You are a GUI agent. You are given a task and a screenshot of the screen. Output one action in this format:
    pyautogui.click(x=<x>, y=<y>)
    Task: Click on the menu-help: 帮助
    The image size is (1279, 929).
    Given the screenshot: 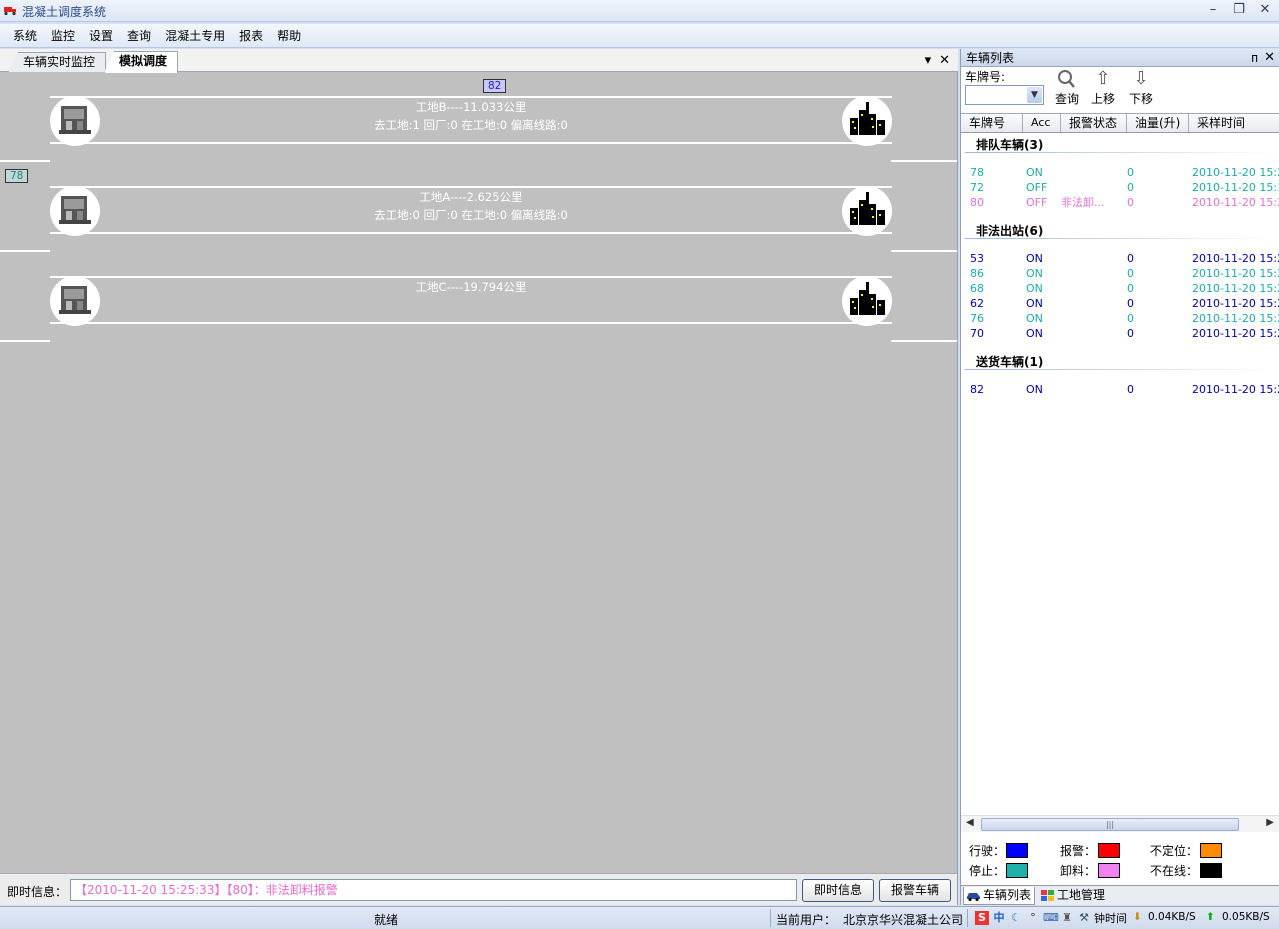 What is the action you would take?
    pyautogui.click(x=289, y=36)
    